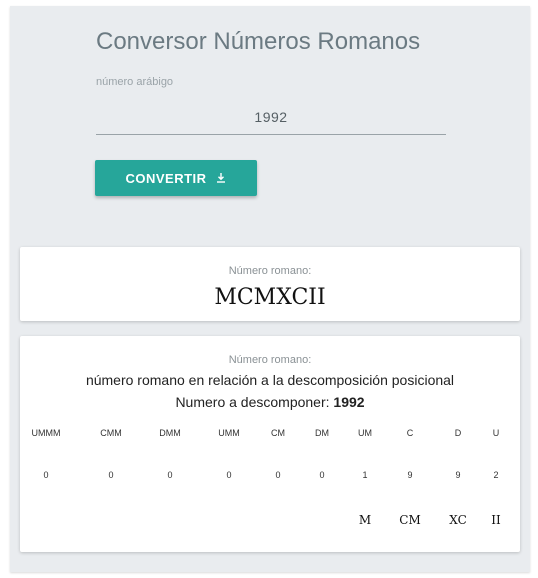  I want to click on arabic-number-label: número arábigo, so click(135, 82).